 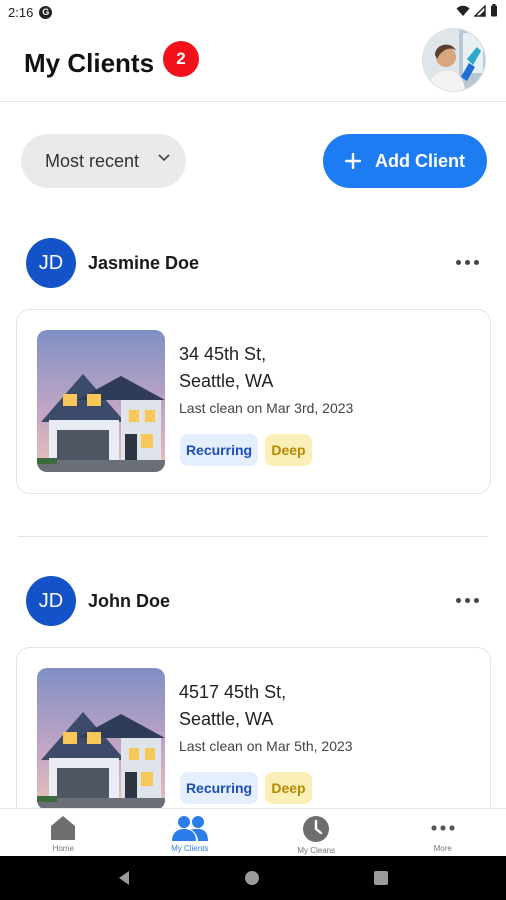 What do you see at coordinates (316, 850) in the screenshot?
I see `nav-label-my-cleans: My Cleans` at bounding box center [316, 850].